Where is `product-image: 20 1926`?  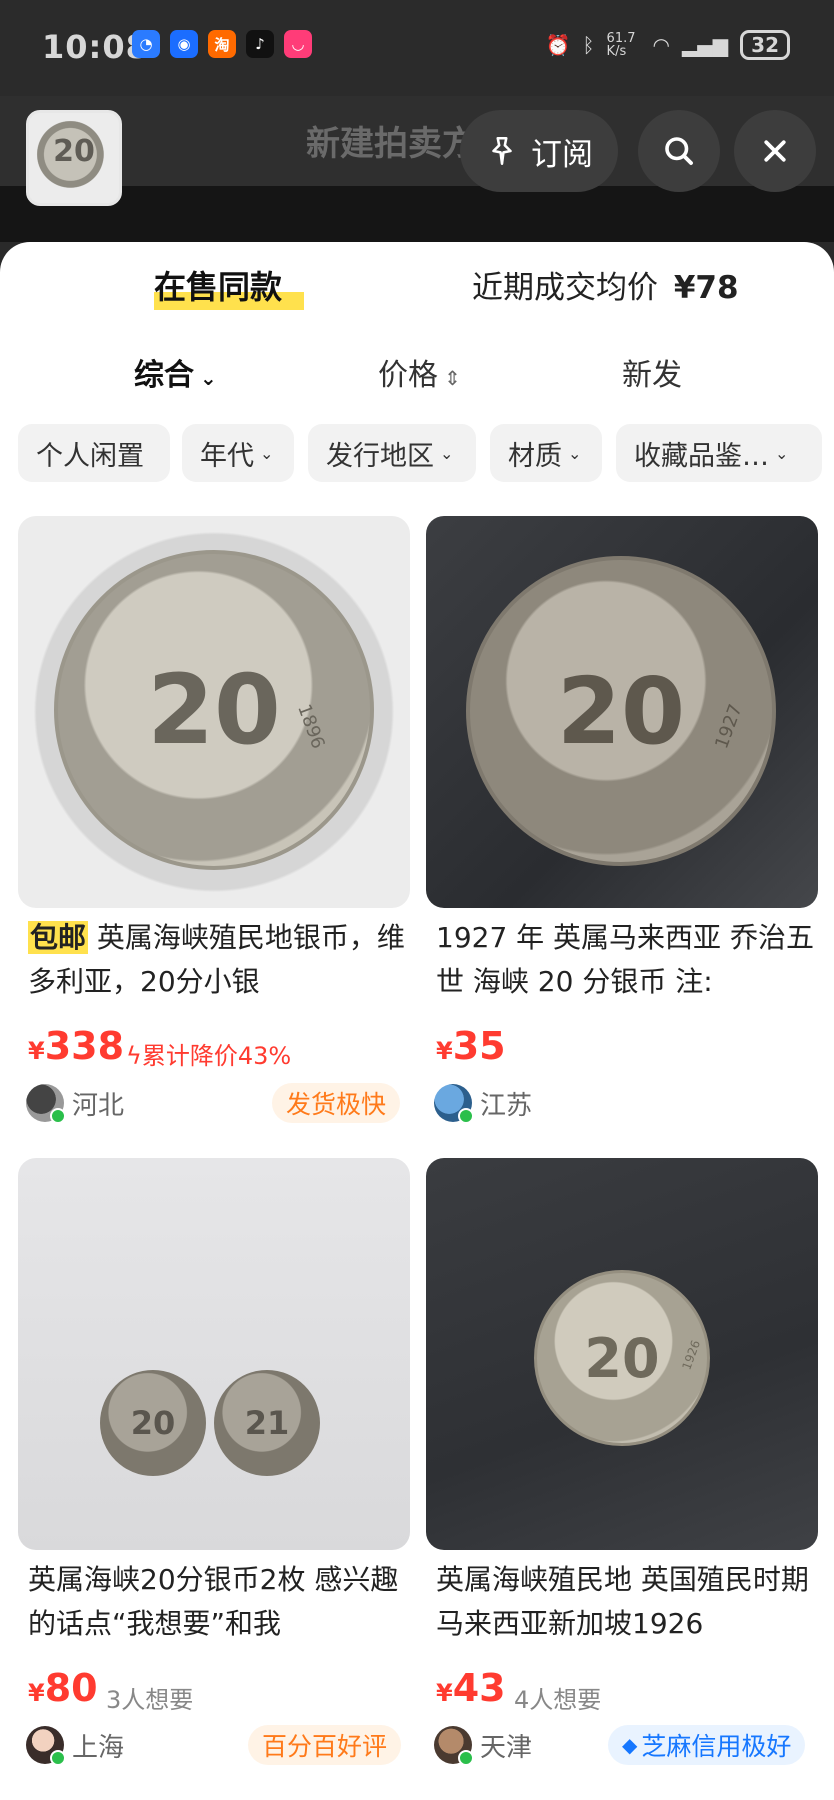
product-image: 20 1926 is located at coordinates (622, 1354).